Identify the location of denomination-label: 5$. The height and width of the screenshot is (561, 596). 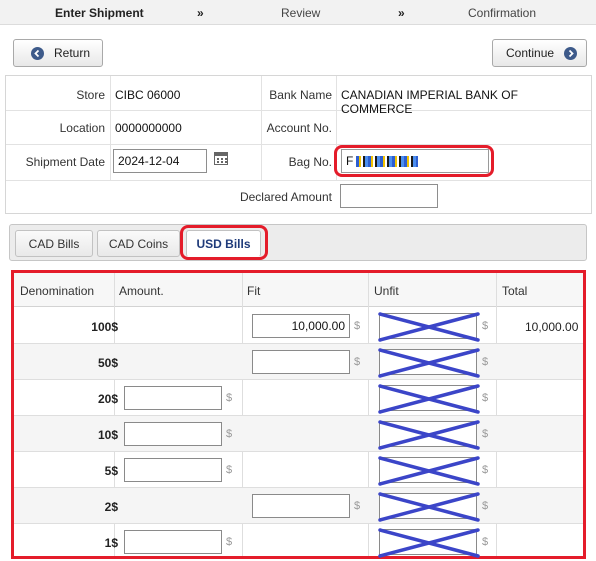
(111, 471).